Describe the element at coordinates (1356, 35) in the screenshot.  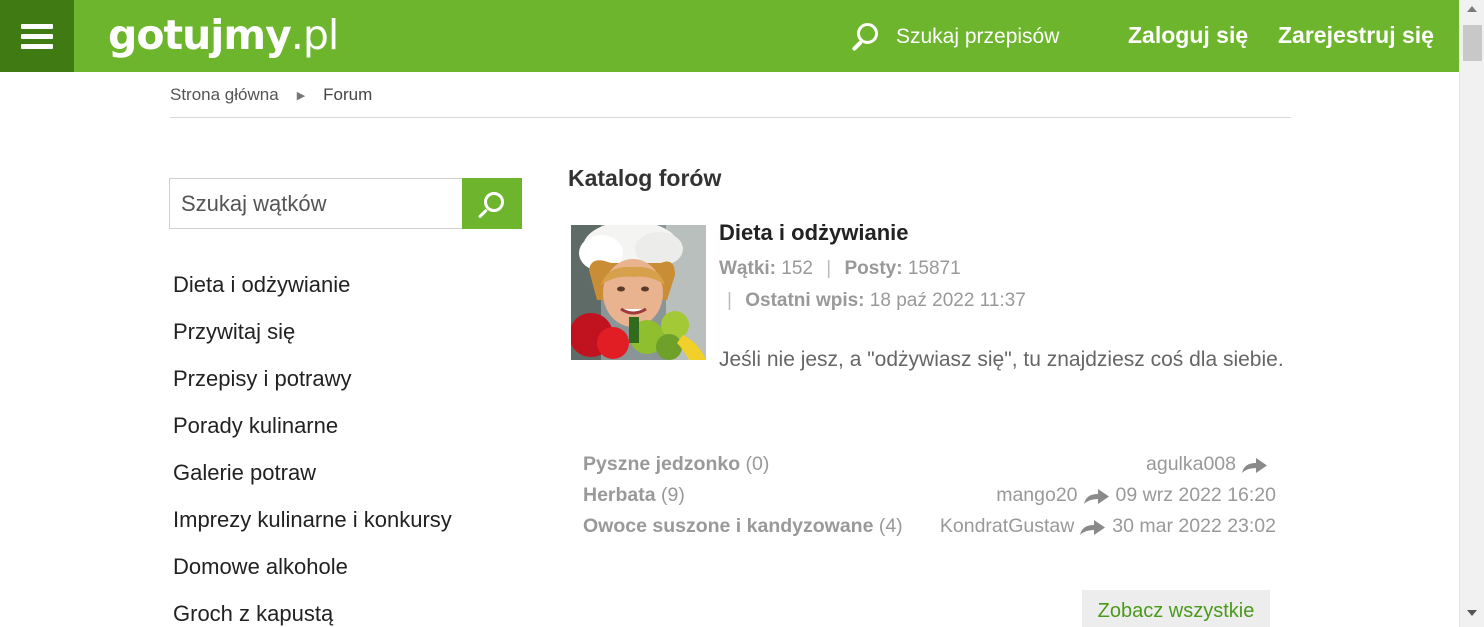
I see `register-link: Zarejestruj się` at that location.